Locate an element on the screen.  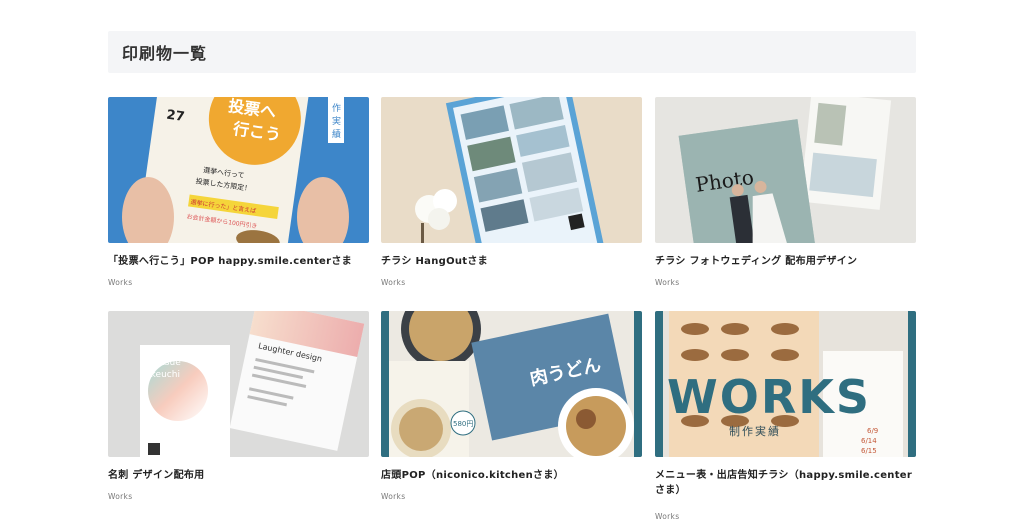
work-thumbnail: 580円 肉うどん is located at coordinates (511, 384).